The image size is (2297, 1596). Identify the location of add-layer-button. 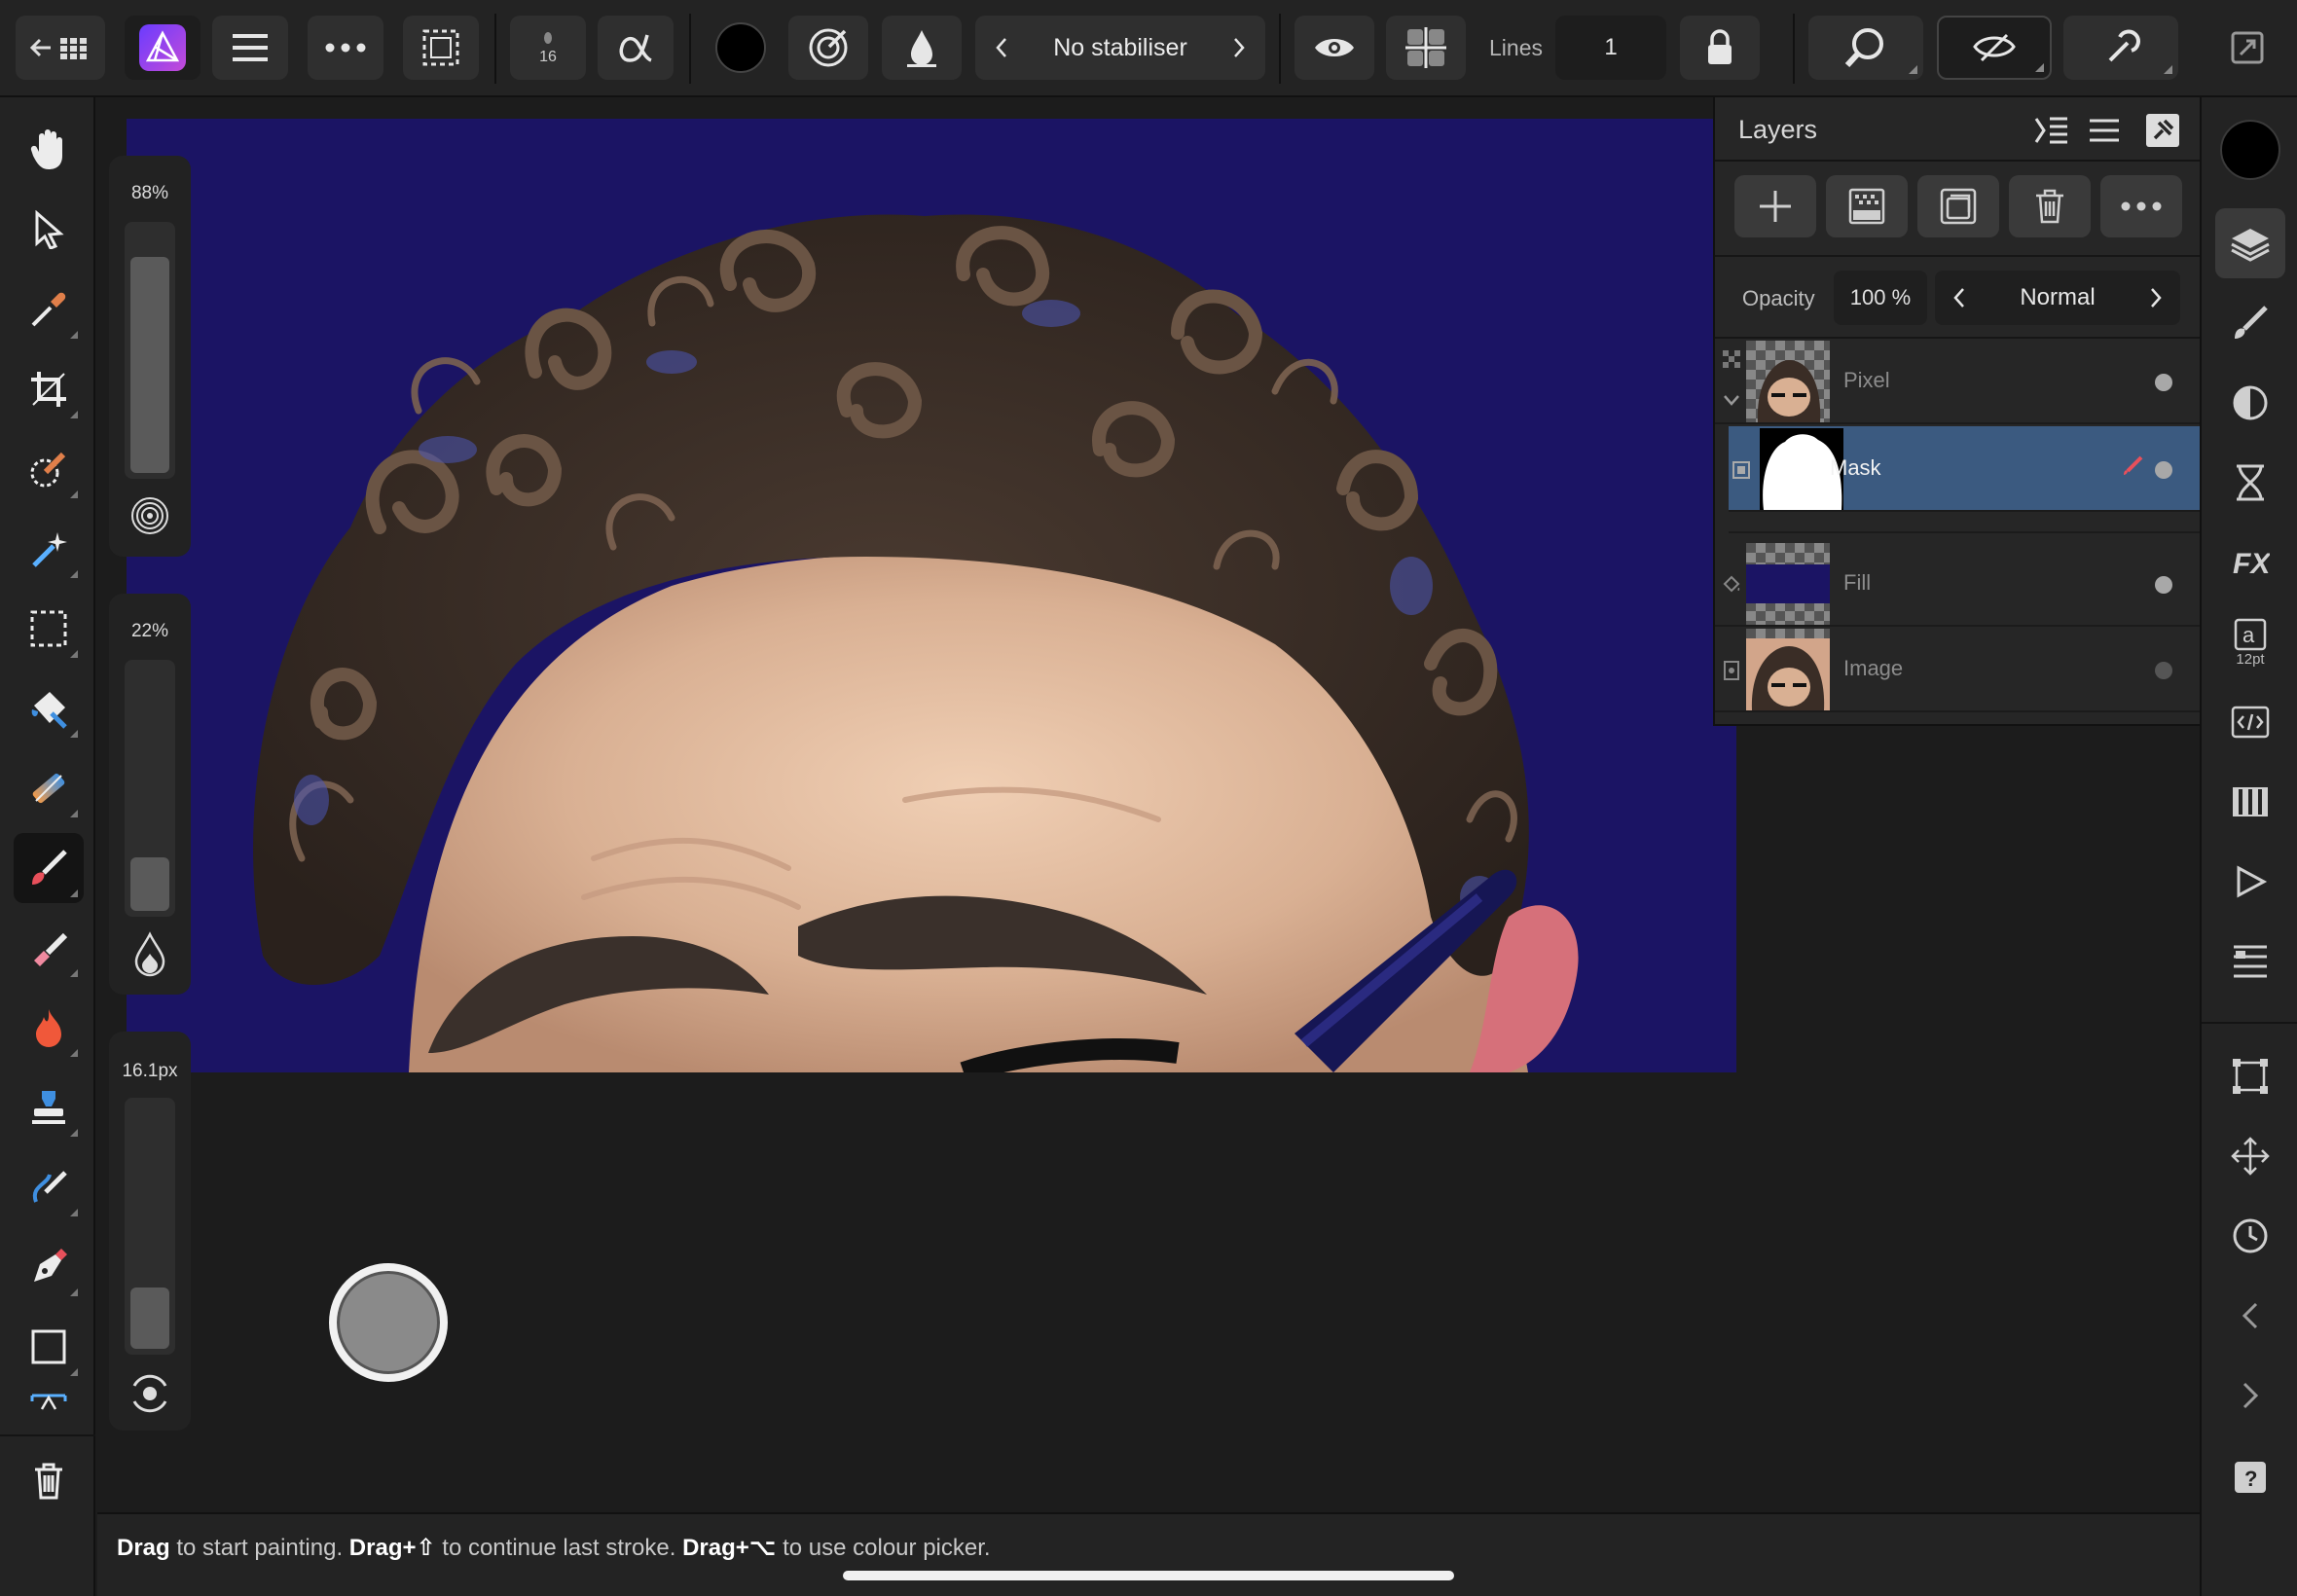
(1775, 206).